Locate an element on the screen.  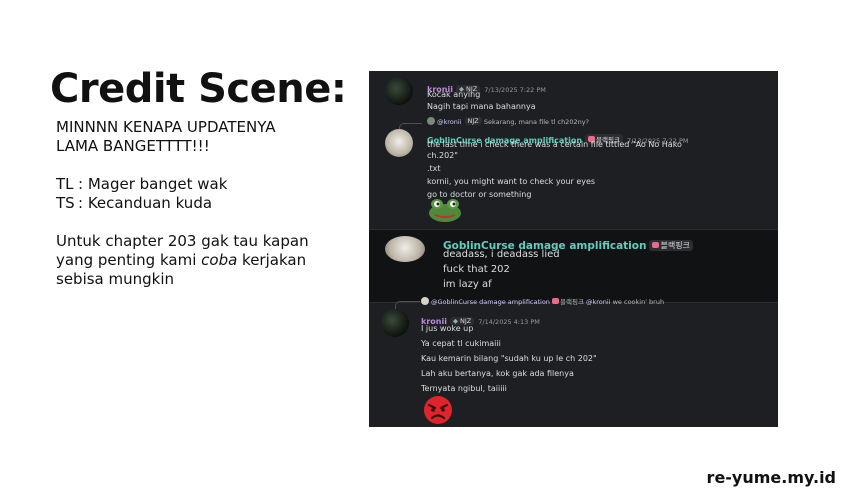
footer-line-1: Untuk chapter 203 gak tau kapan is located at coordinates (182, 241).